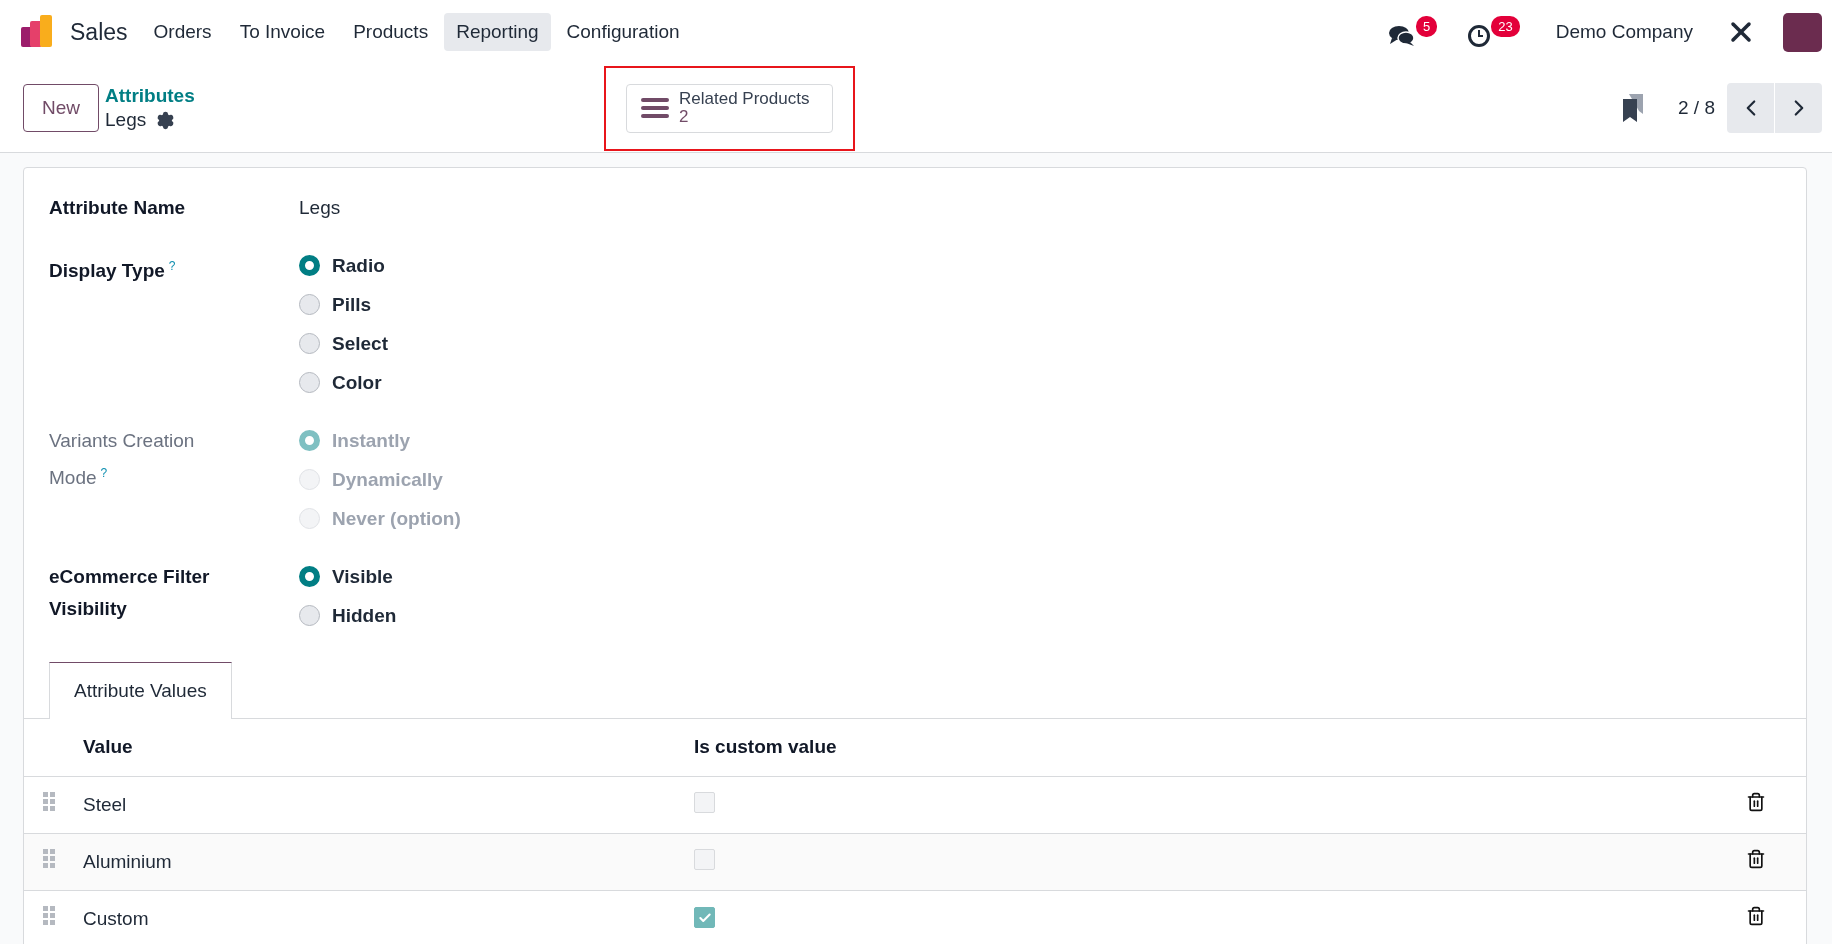  Describe the element at coordinates (38, 32) in the screenshot. I see `app-logo-icon` at that location.